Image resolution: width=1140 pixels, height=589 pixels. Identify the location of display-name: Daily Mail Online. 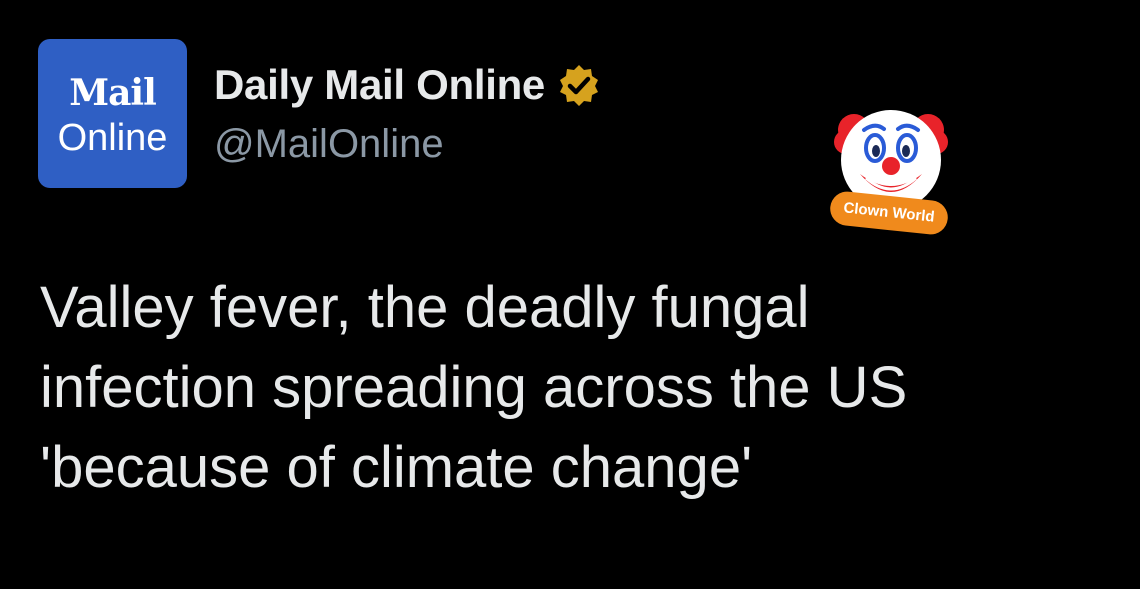
(379, 85).